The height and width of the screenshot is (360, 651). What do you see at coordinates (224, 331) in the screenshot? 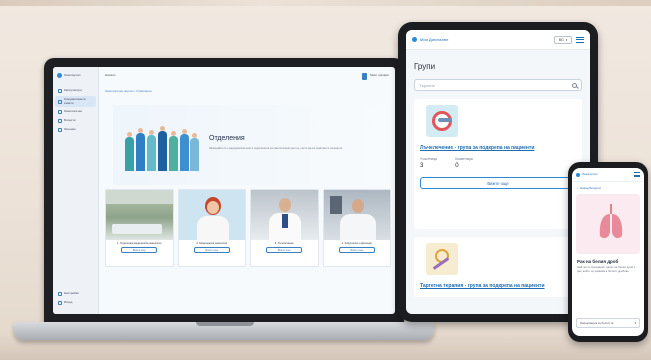
I see `laptop-base` at bounding box center [224, 331].